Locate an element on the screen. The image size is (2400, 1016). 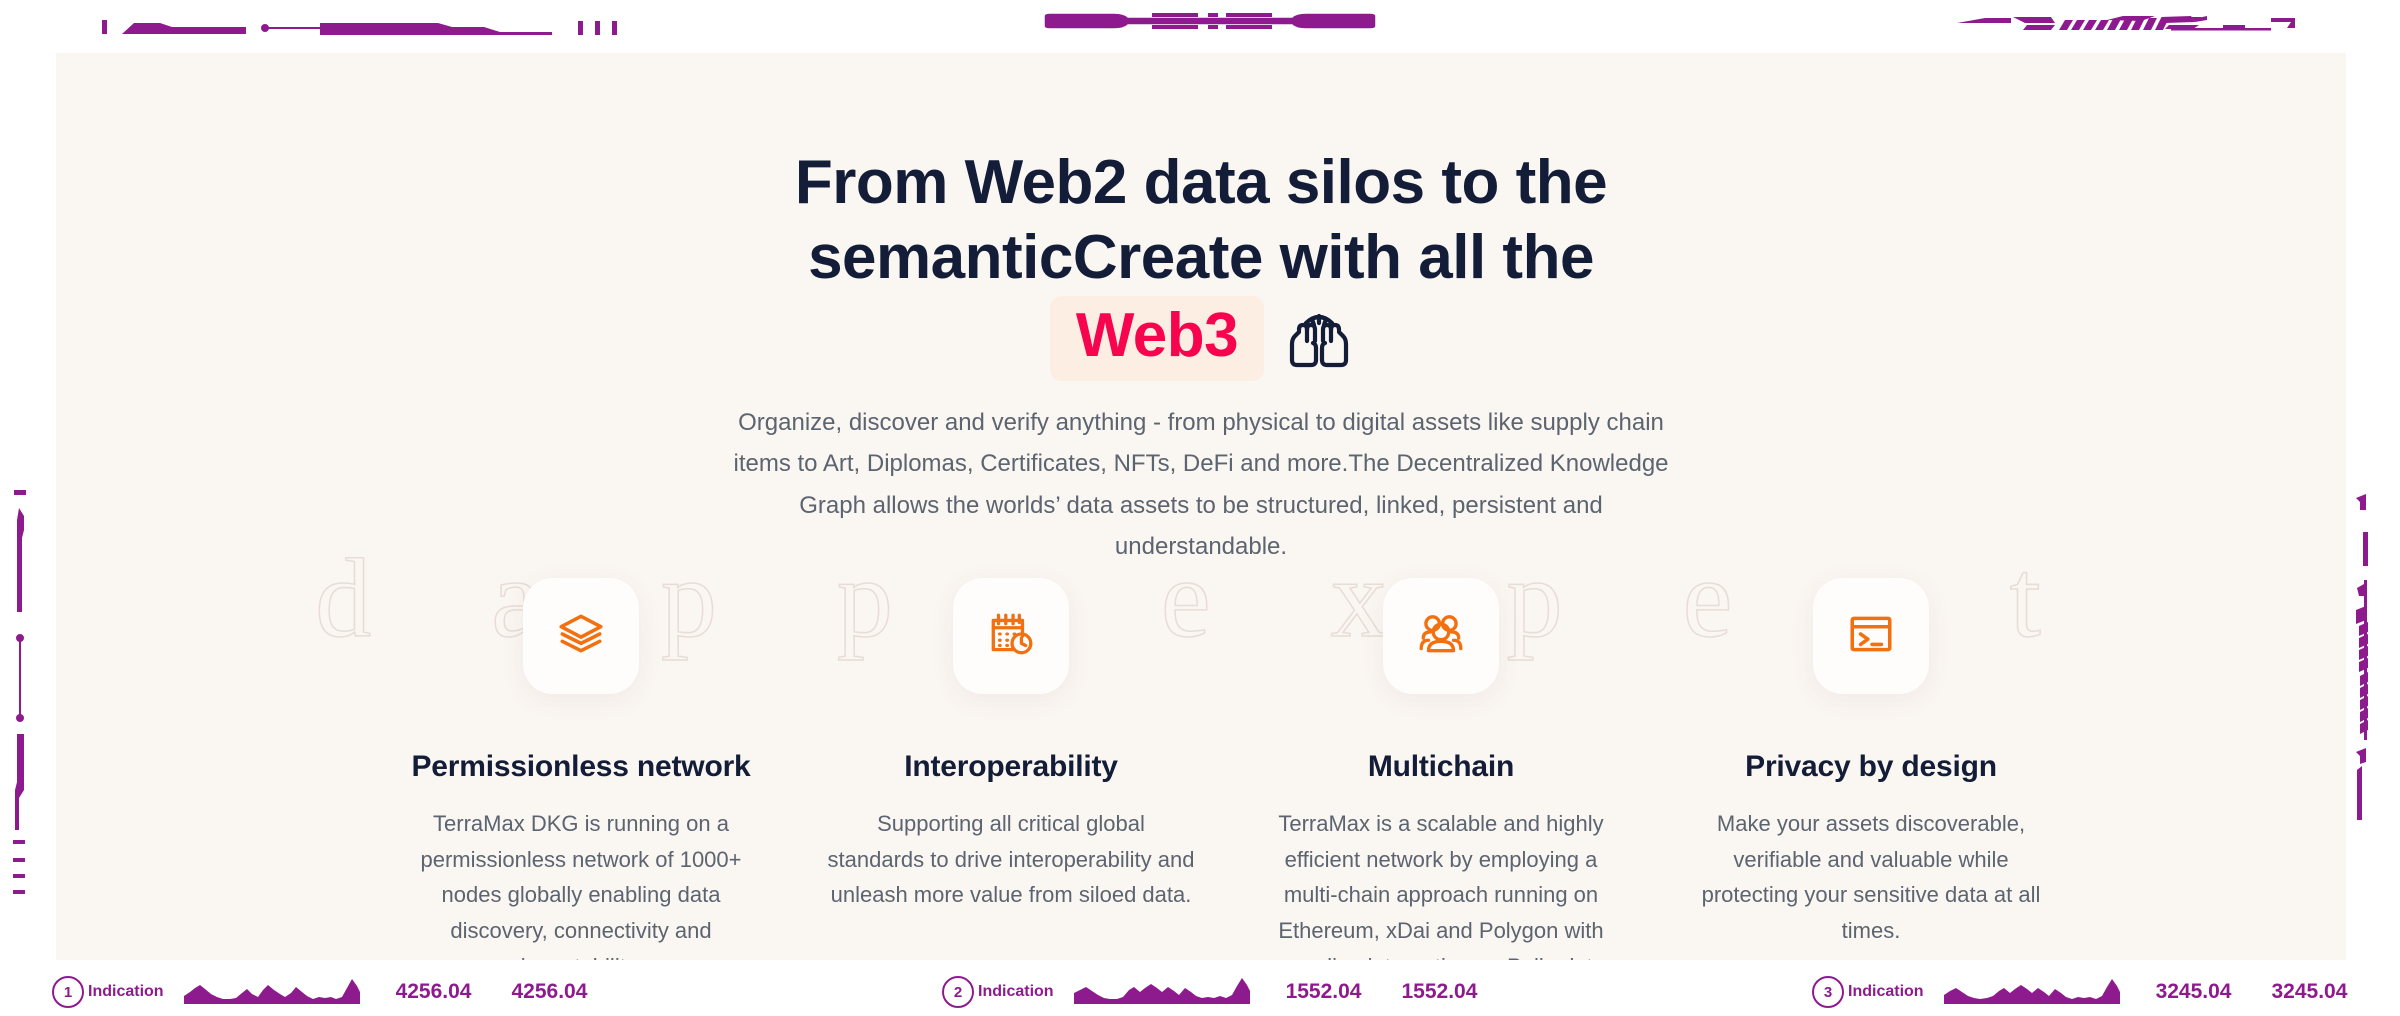
calendar-clock-icon is located at coordinates (1011, 636).